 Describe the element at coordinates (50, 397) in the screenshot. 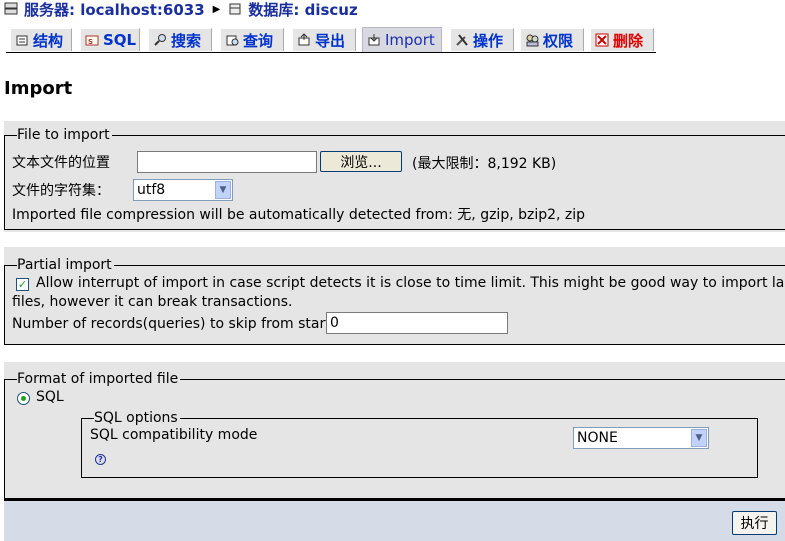

I see `format-sql-label: SQL` at that location.